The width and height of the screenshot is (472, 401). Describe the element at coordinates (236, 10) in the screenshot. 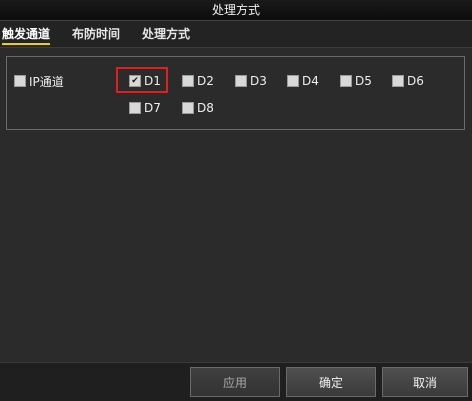

I see `window-title: 处理方式` at that location.